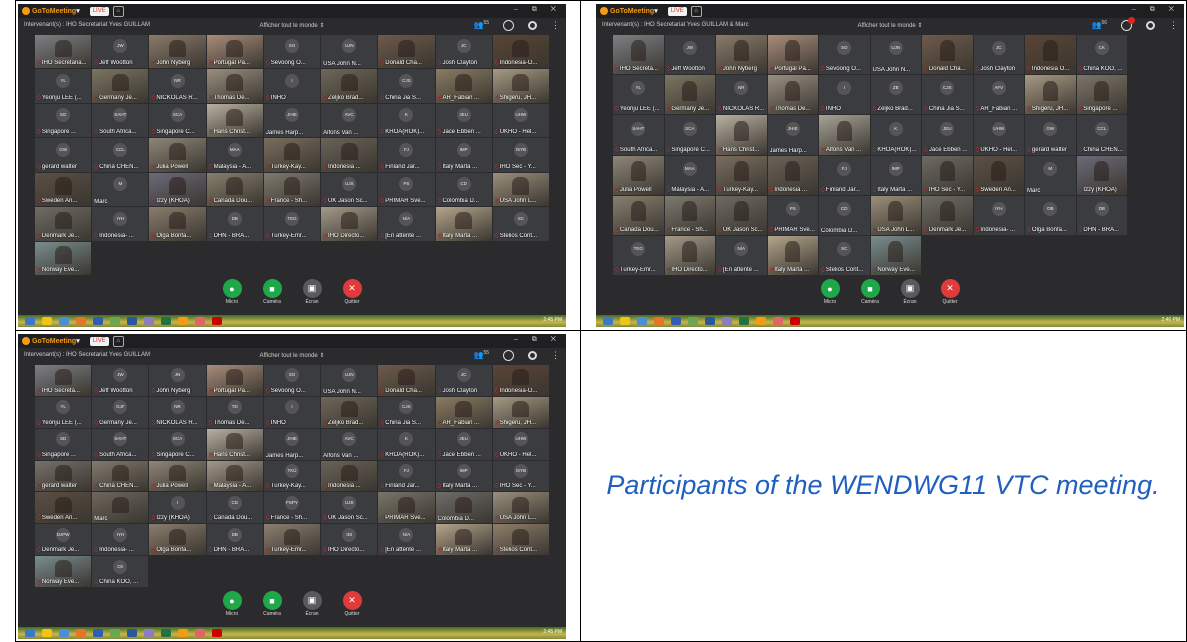  I want to click on screen-share-button: ▣ Écran, so click(312, 292).